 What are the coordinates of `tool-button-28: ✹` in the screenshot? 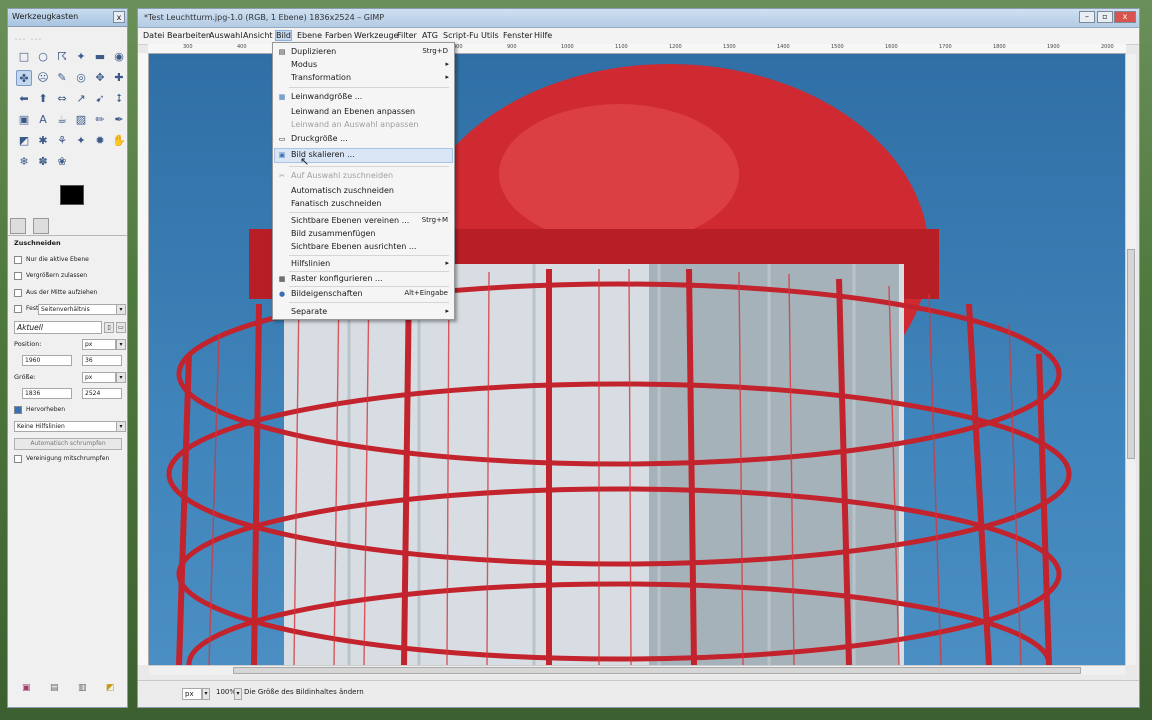 It's located at (100, 141).